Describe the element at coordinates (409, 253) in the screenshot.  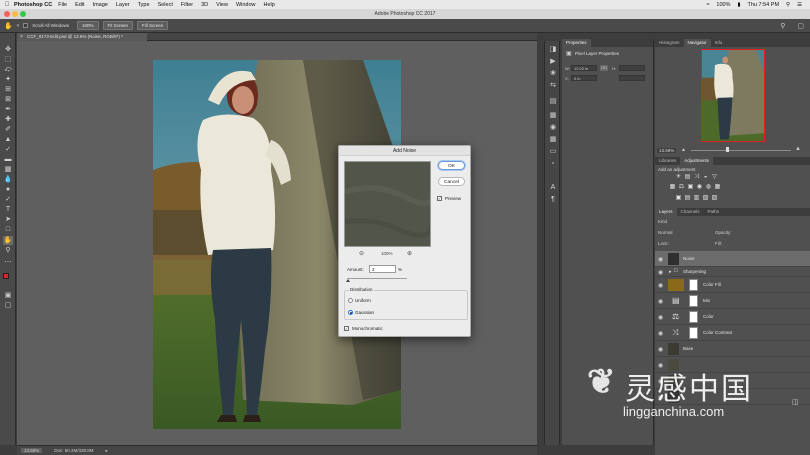
I see `zoom-in-icon: ⊕` at that location.